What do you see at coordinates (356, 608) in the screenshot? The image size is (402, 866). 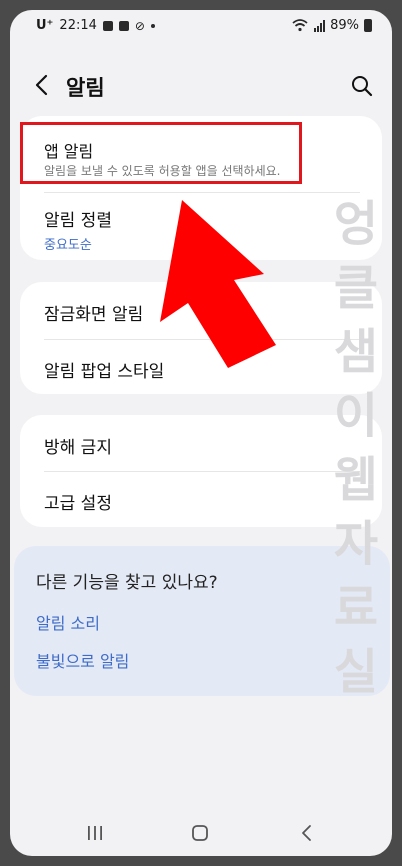 I see `watermark-char: 료` at bounding box center [356, 608].